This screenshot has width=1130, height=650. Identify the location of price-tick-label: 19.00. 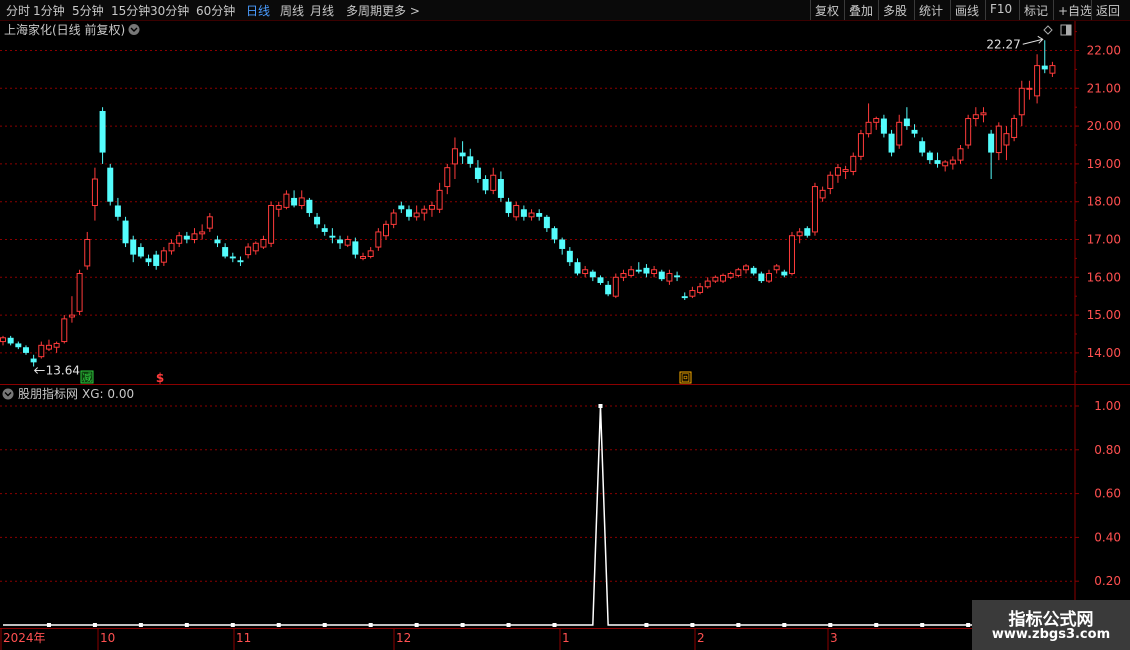
(1104, 164).